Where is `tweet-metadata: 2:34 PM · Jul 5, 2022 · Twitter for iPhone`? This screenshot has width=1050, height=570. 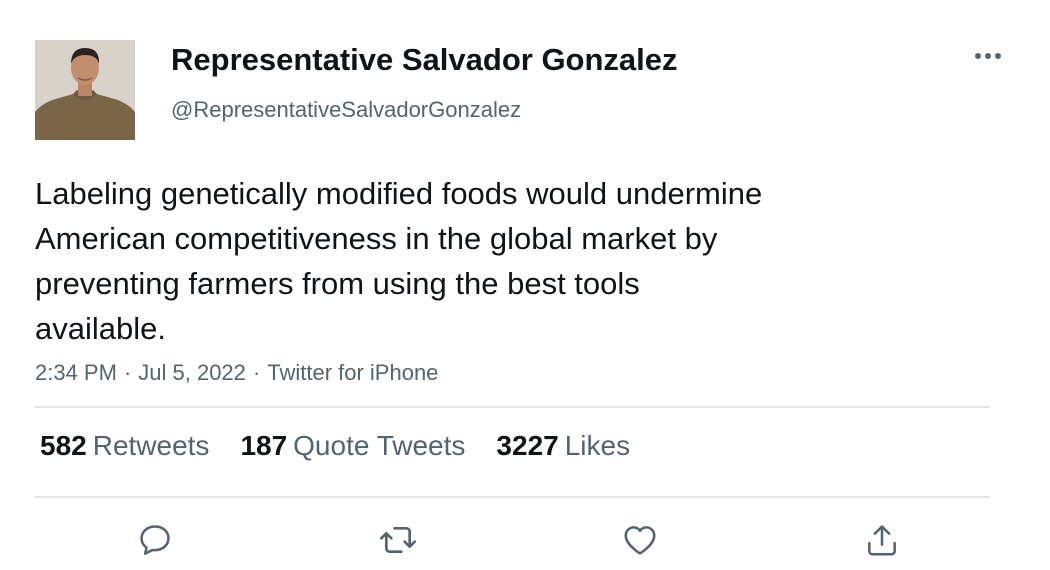 tweet-metadata: 2:34 PM · Jul 5, 2022 · Twitter for iPhone is located at coordinates (236, 373).